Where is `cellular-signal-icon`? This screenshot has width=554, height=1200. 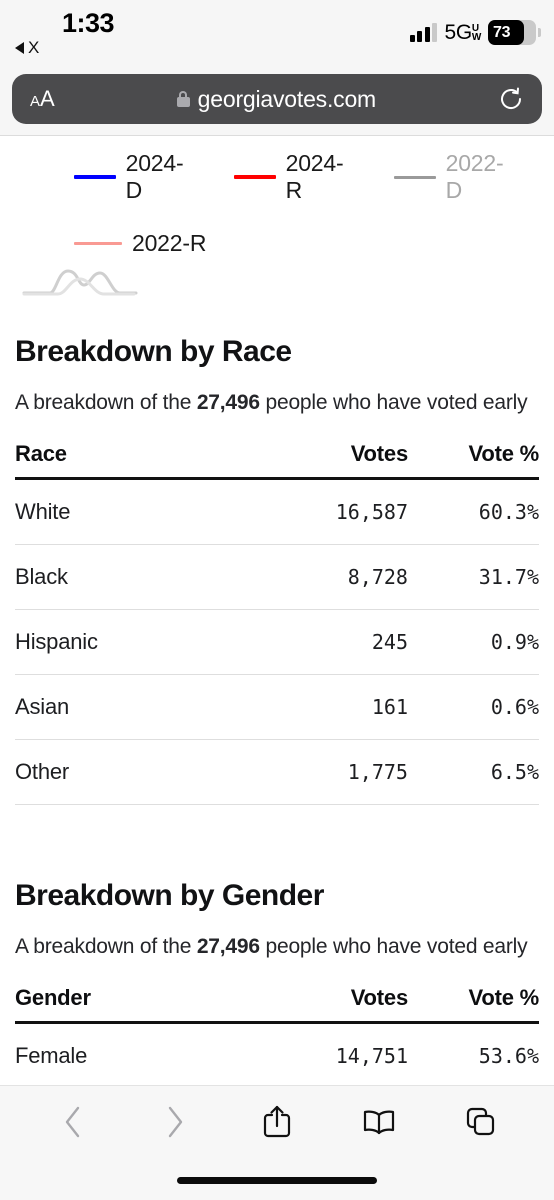
cellular-signal-icon is located at coordinates (423, 32).